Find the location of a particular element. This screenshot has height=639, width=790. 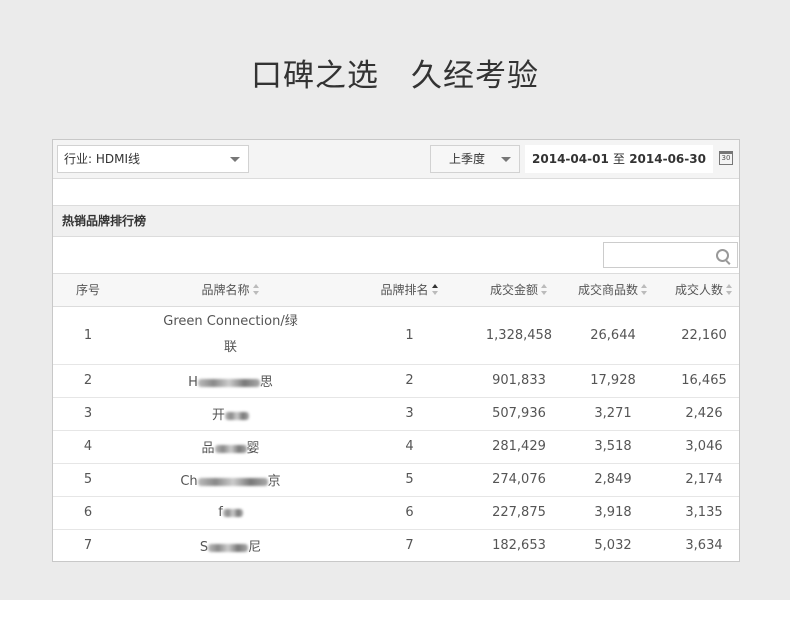

calendar-icon: 30 is located at coordinates (726, 158).